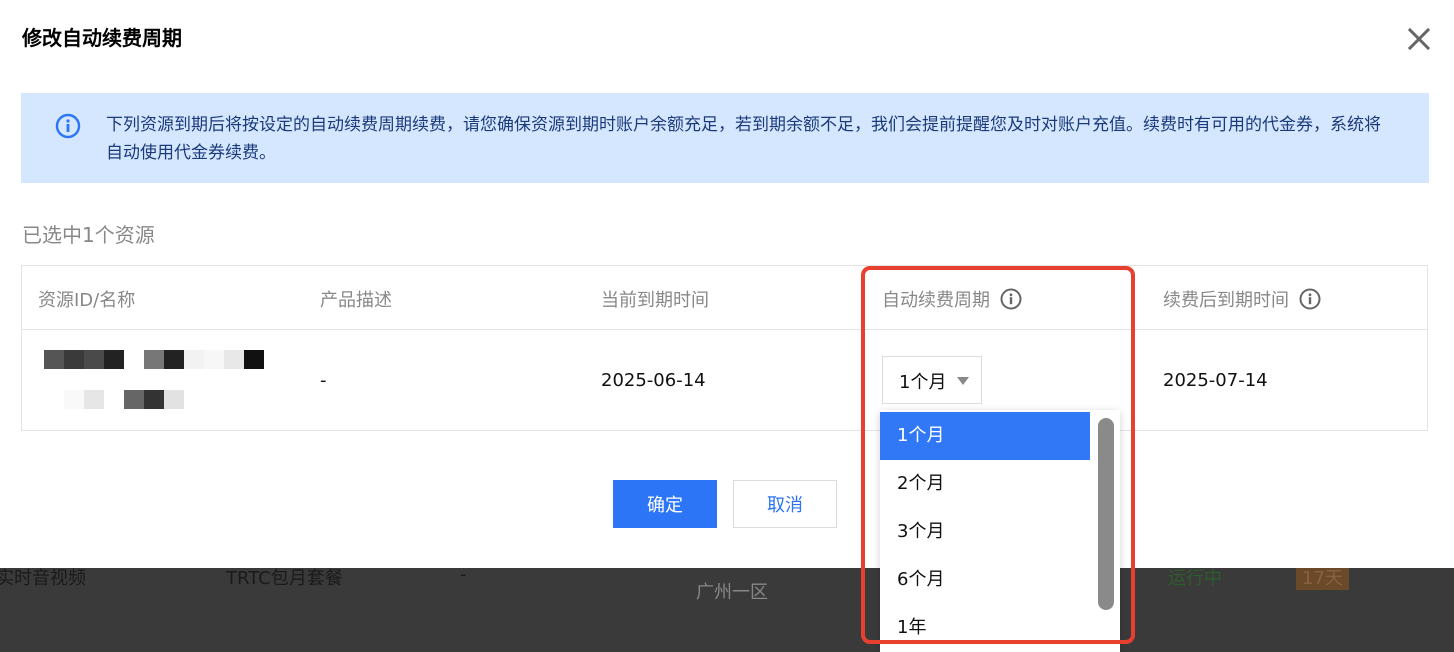  I want to click on header-renew-period: 自动续费周期, so click(952, 299).